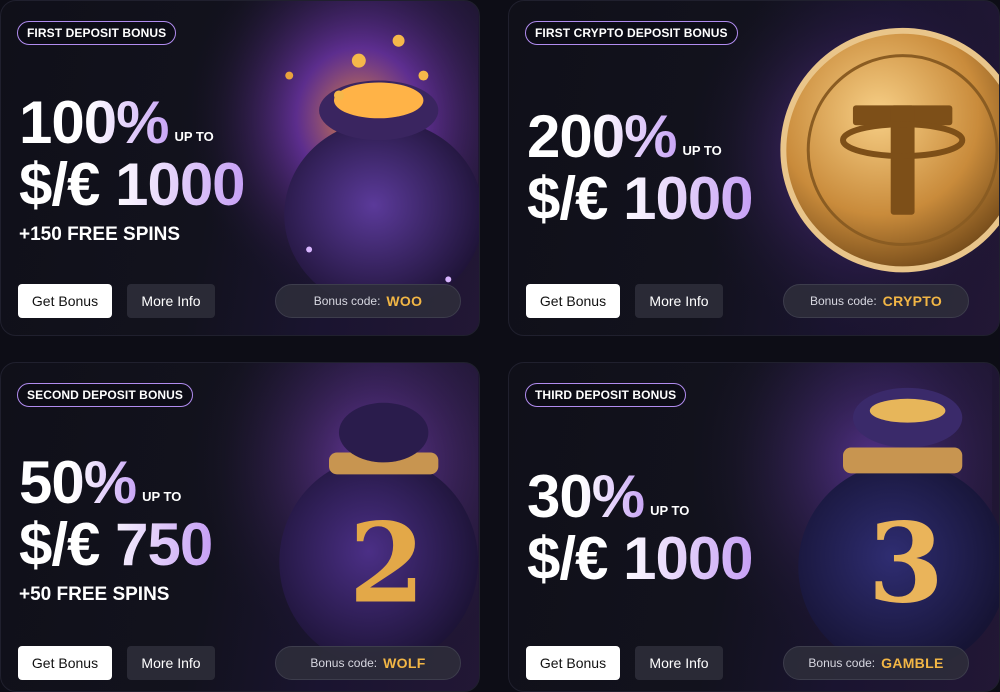 This screenshot has width=1000, height=692. What do you see at coordinates (912, 301) in the screenshot?
I see `bonus-code-value: CRYPTO` at bounding box center [912, 301].